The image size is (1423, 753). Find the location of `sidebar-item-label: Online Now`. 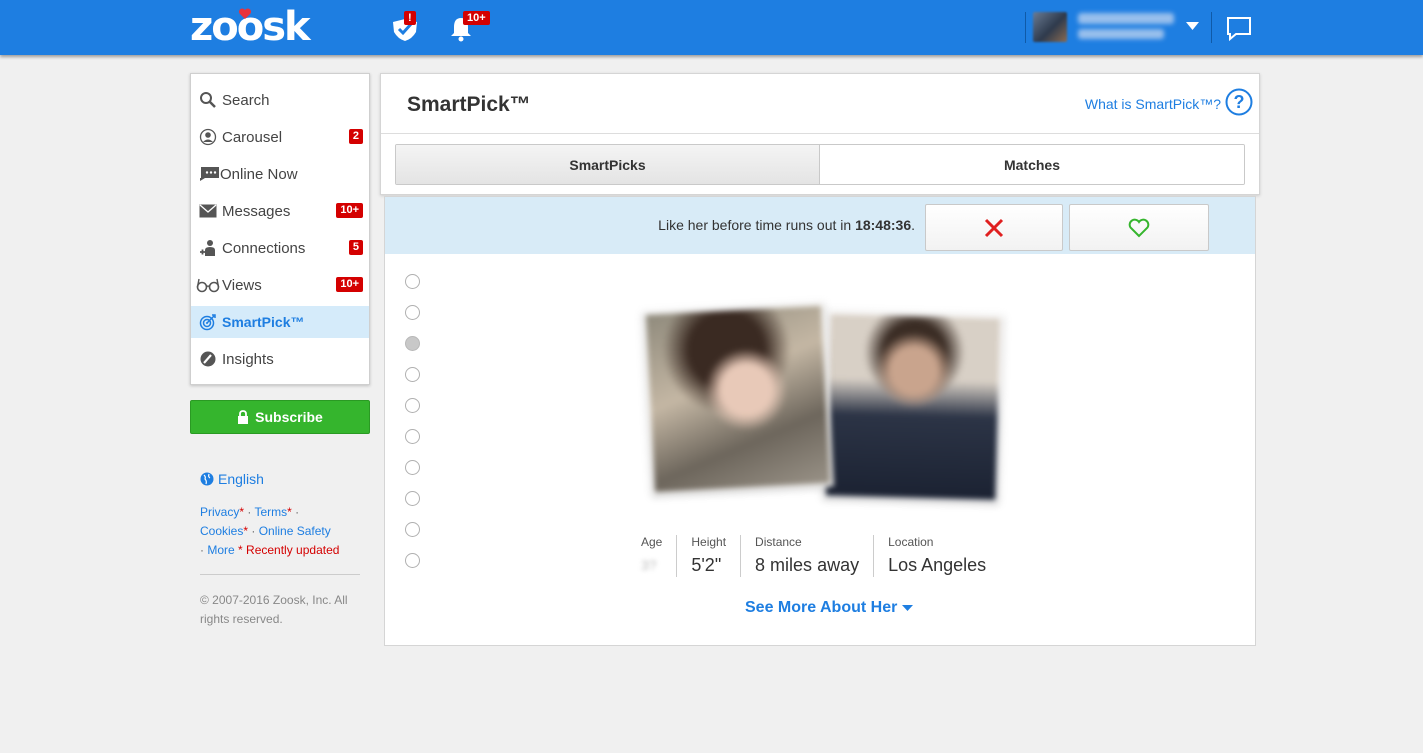

sidebar-item-label: Online Now is located at coordinates (259, 174).